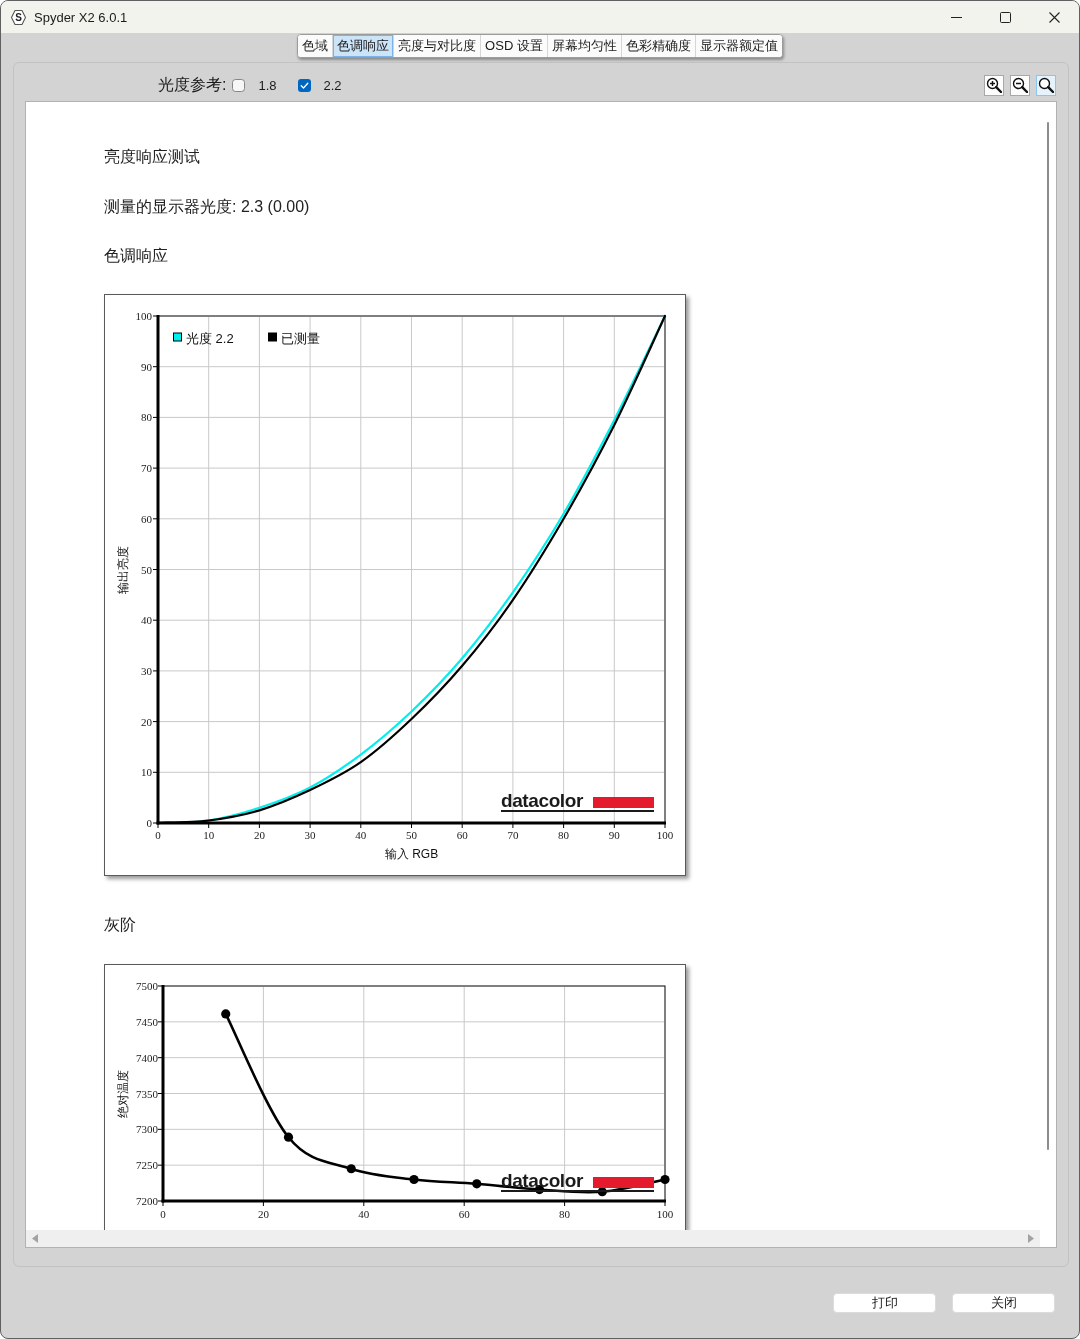  I want to click on y-tick-label: 7350, so click(147, 1093).